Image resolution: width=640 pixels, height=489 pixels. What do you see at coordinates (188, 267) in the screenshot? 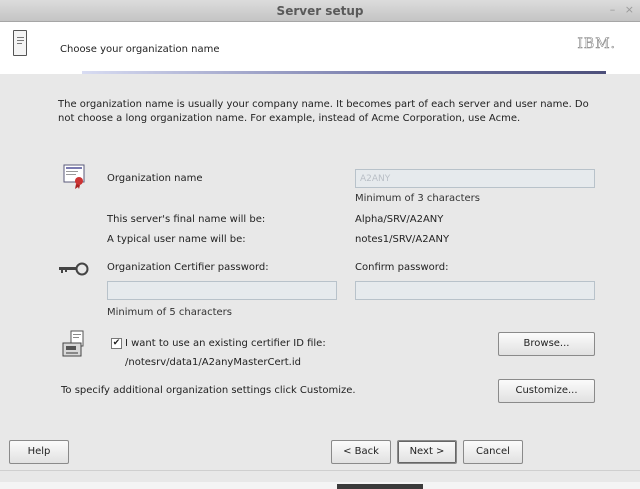
I see `certifier-password-label: Organization Certifier password:` at bounding box center [188, 267].